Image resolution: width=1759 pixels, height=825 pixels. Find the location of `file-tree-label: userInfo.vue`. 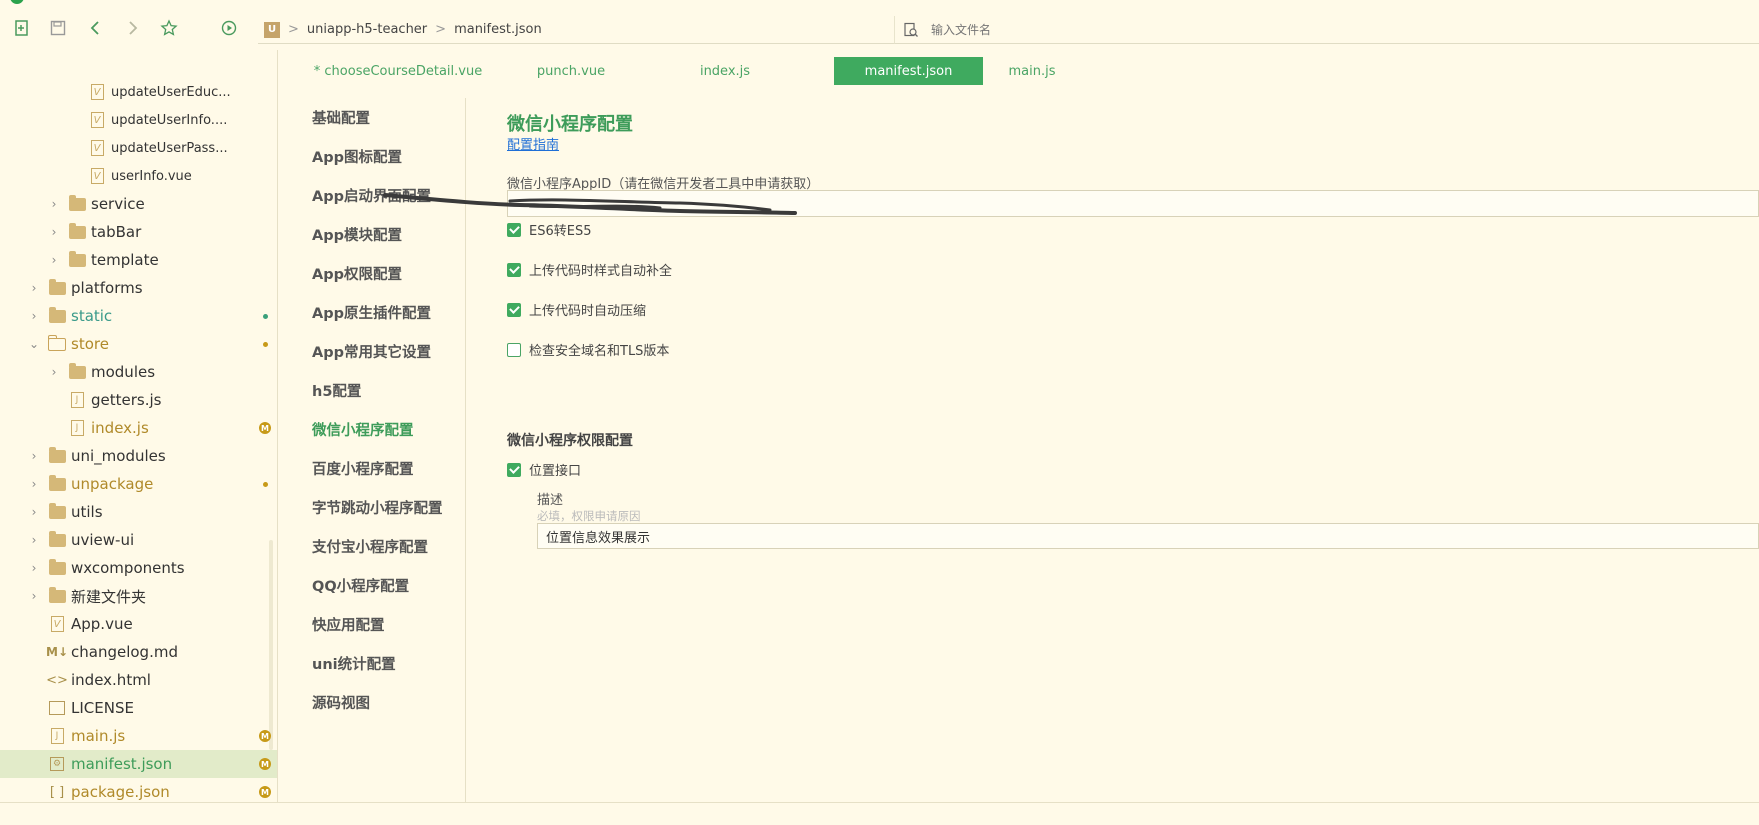

file-tree-label: userInfo.vue is located at coordinates (151, 176).